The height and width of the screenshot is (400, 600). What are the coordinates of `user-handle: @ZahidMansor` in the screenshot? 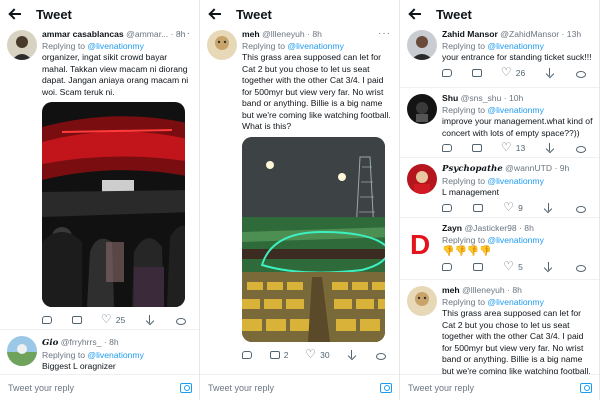 It's located at (529, 34).